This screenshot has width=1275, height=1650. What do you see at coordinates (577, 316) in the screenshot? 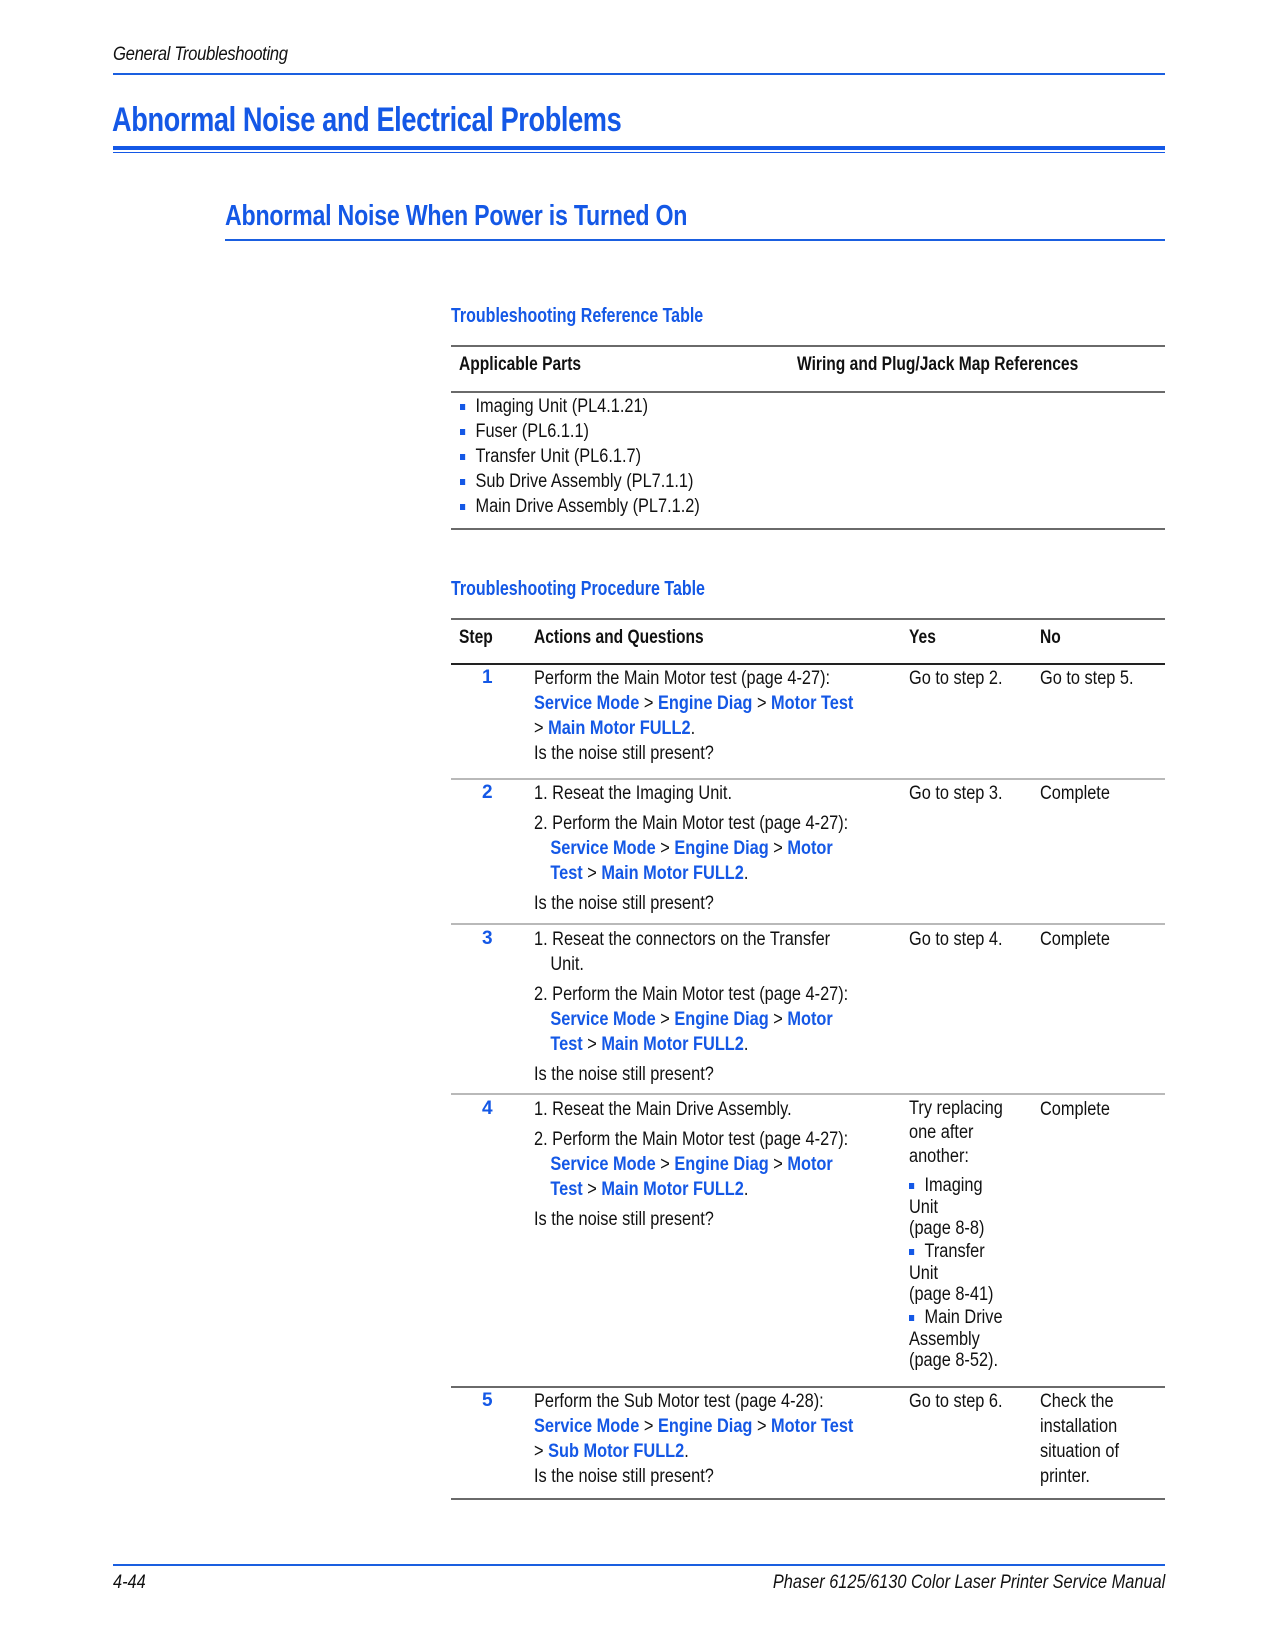
I see `reference-table-caption: Troubleshooting Reference Table` at bounding box center [577, 316].